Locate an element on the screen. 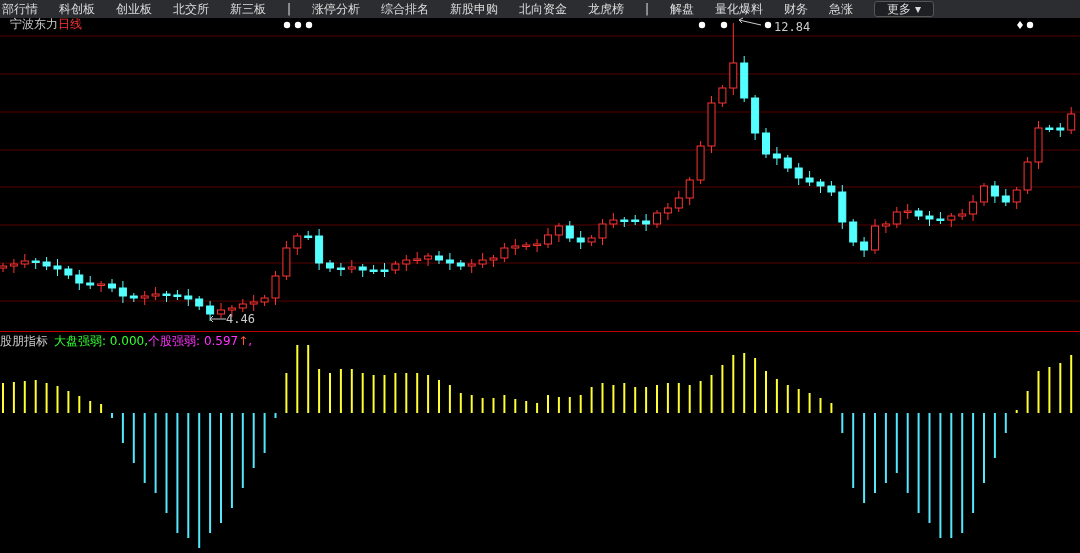 The width and height of the screenshot is (1080, 553). menu-item: 新三板 is located at coordinates (248, 9).